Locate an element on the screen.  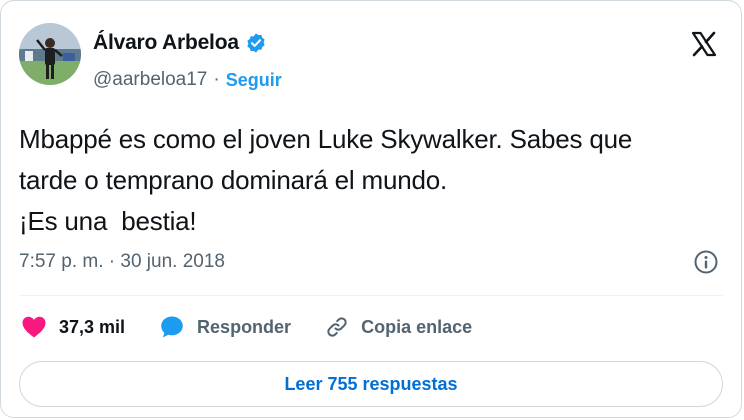
divider is located at coordinates (371, 295).